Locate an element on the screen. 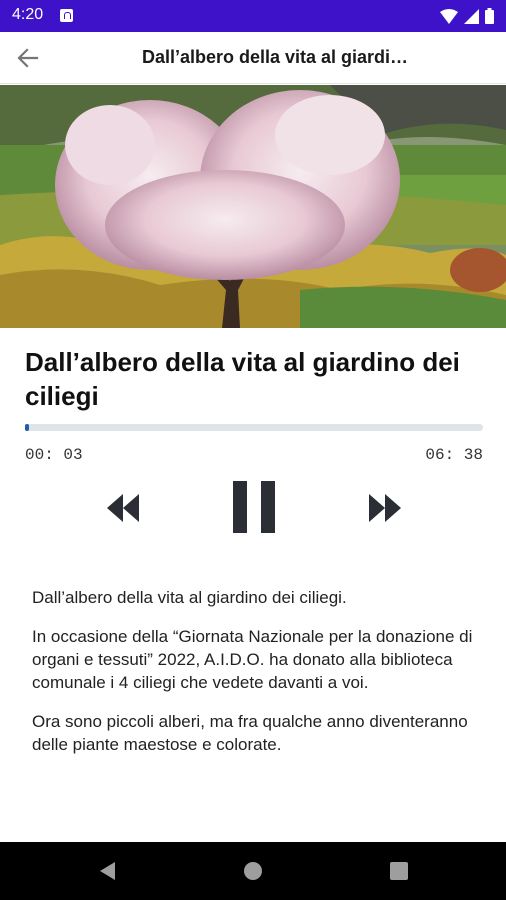 Image resolution: width=506 pixels, height=900 pixels. arrow-left-icon is located at coordinates (28, 58).